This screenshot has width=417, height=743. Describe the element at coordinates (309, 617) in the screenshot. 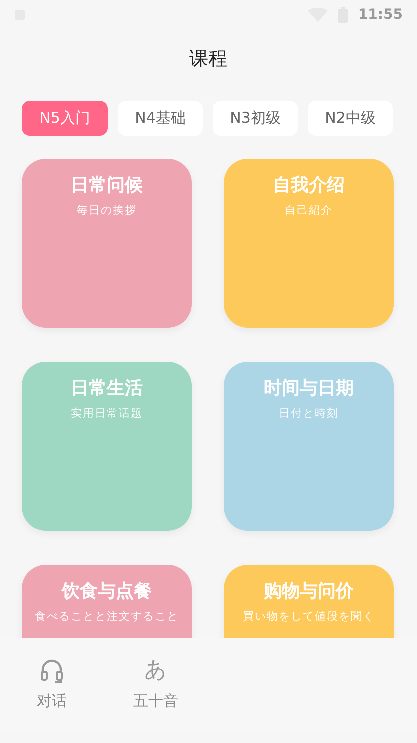

I see `course-subtitle: 買い物をして値段を聞く` at that location.